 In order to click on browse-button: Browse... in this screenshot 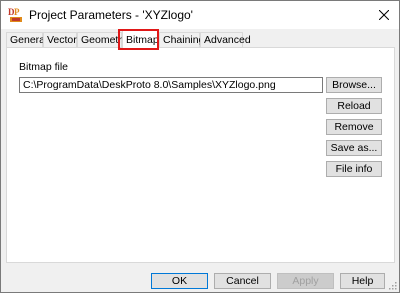, I will do `click(354, 85)`.